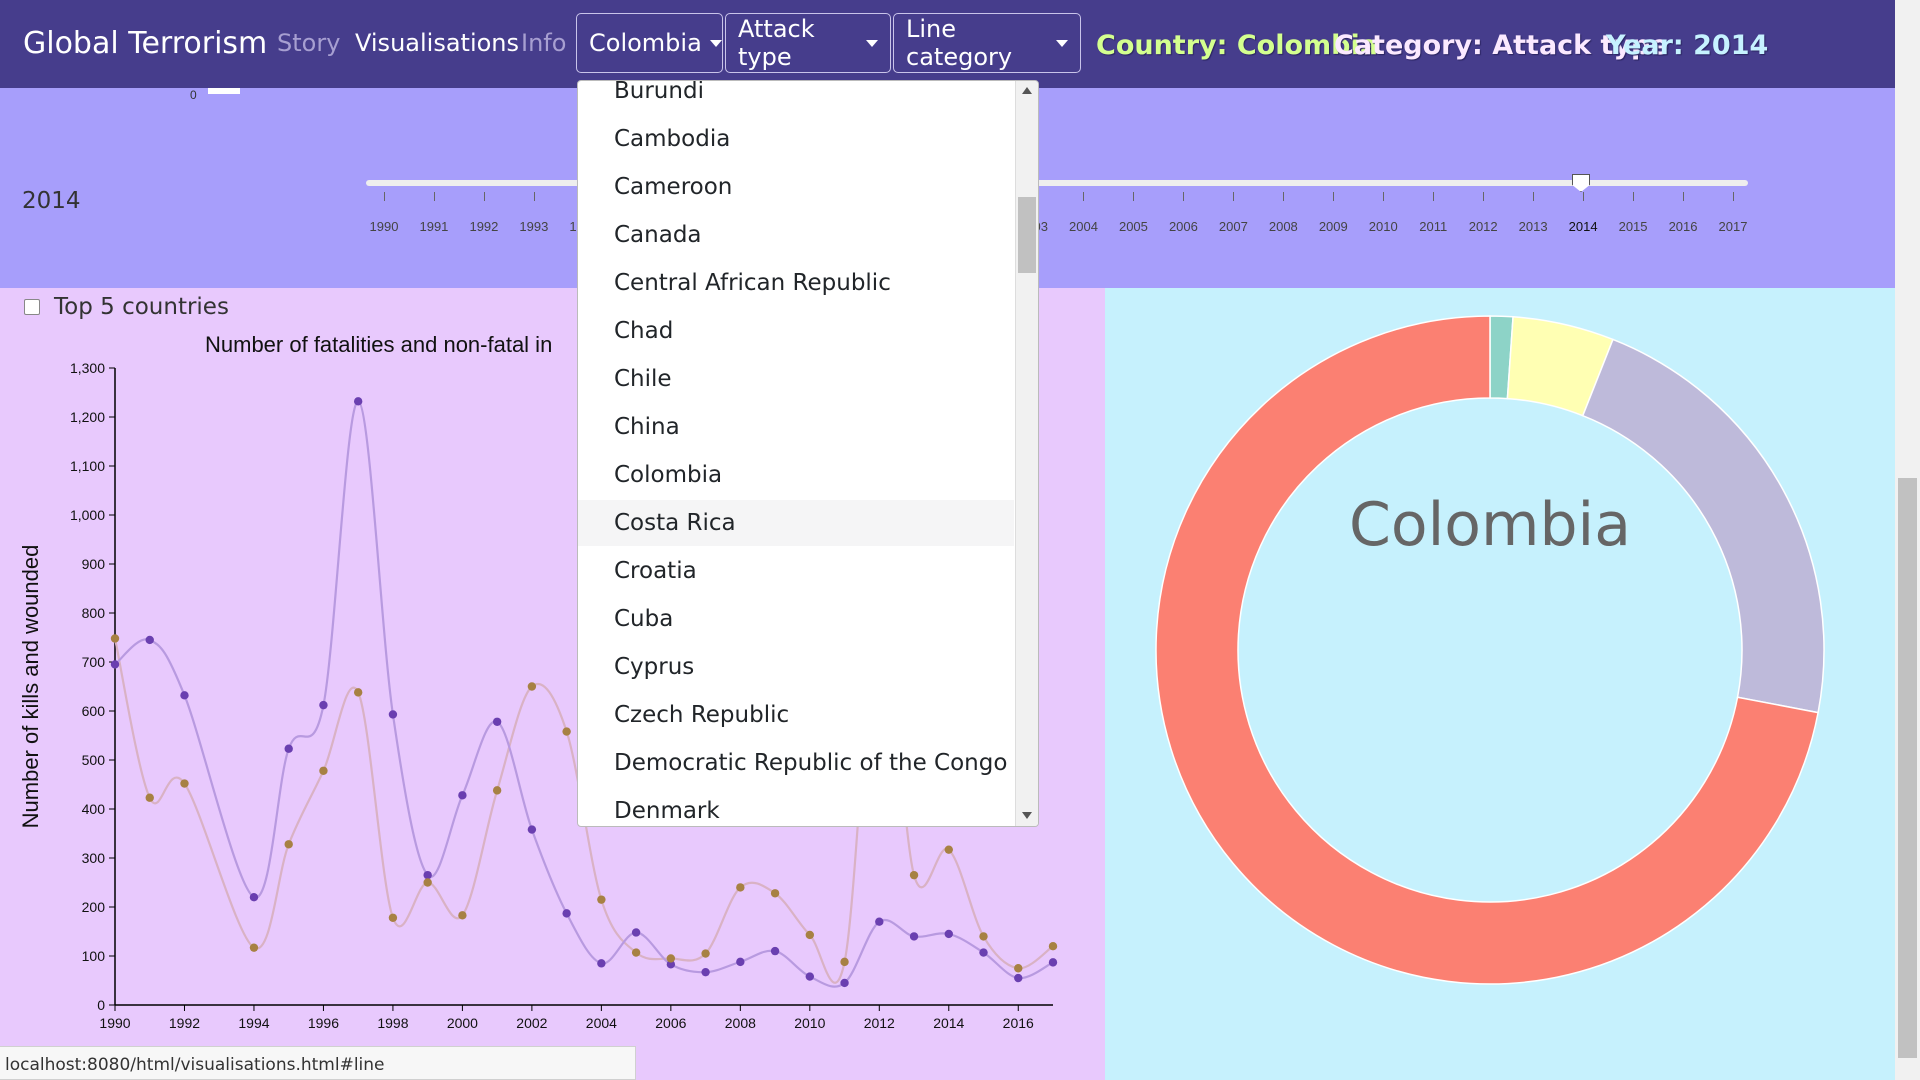  What do you see at coordinates (384, 226) in the screenshot?
I see `year-tick-label: 1990` at bounding box center [384, 226].